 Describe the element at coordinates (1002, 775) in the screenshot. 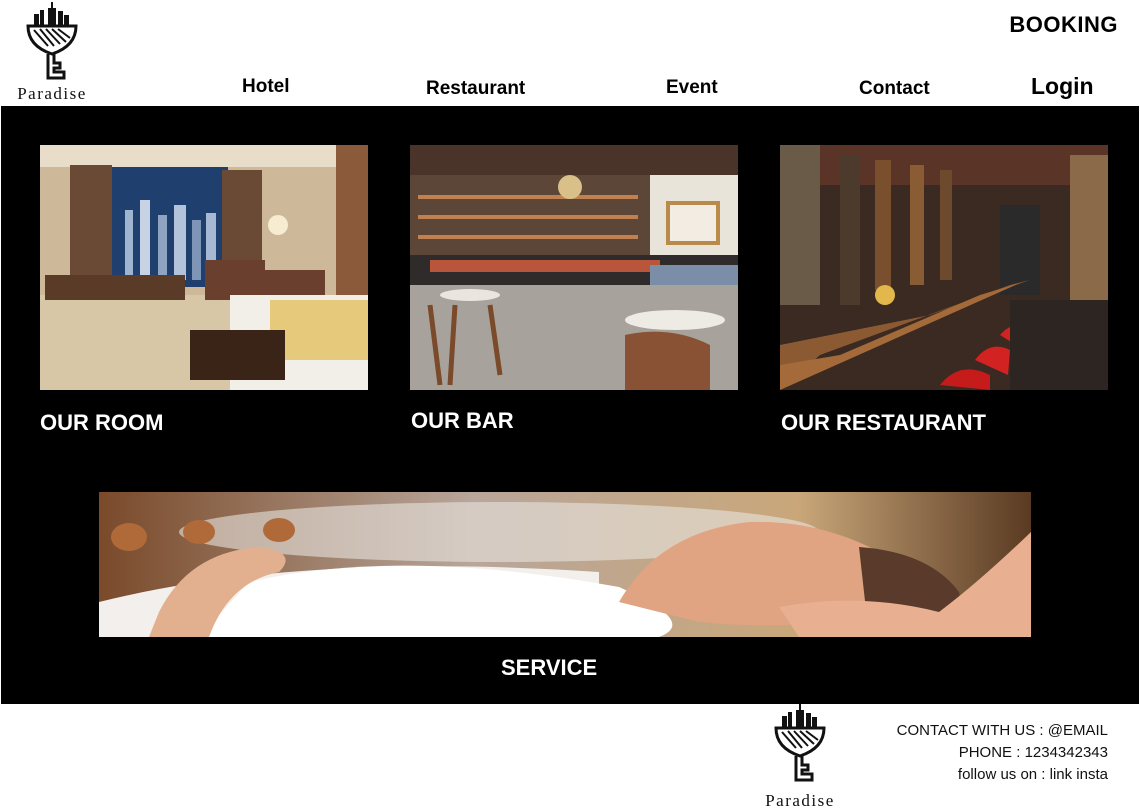

I see `contact-social-line: follow us on : link insta` at that location.